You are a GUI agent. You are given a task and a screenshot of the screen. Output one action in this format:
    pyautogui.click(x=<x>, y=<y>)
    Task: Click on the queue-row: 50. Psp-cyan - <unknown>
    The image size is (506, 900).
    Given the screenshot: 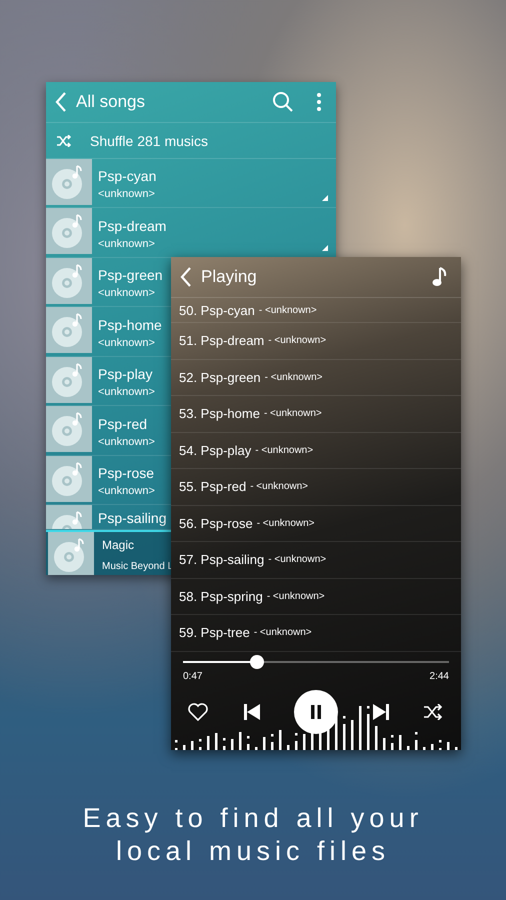 What is the action you would take?
    pyautogui.click(x=316, y=310)
    